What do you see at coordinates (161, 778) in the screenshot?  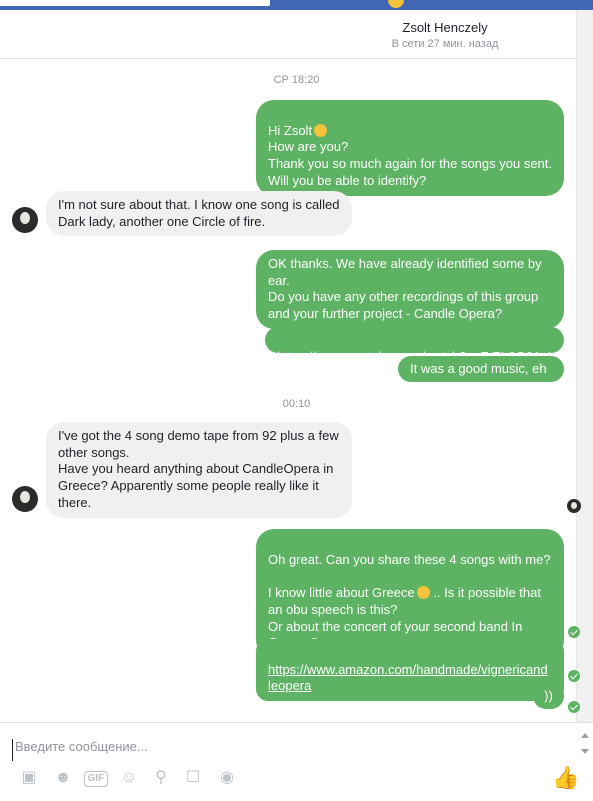 I see `microphone-icon: ⚲` at bounding box center [161, 778].